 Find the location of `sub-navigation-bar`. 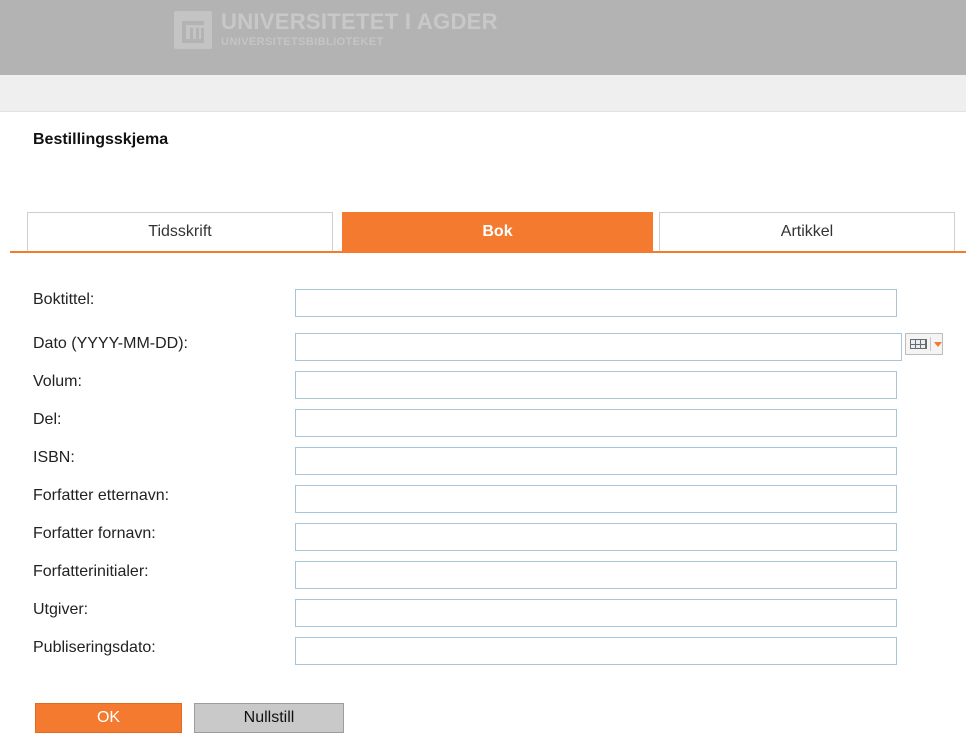

sub-navigation-bar is located at coordinates (483, 93).